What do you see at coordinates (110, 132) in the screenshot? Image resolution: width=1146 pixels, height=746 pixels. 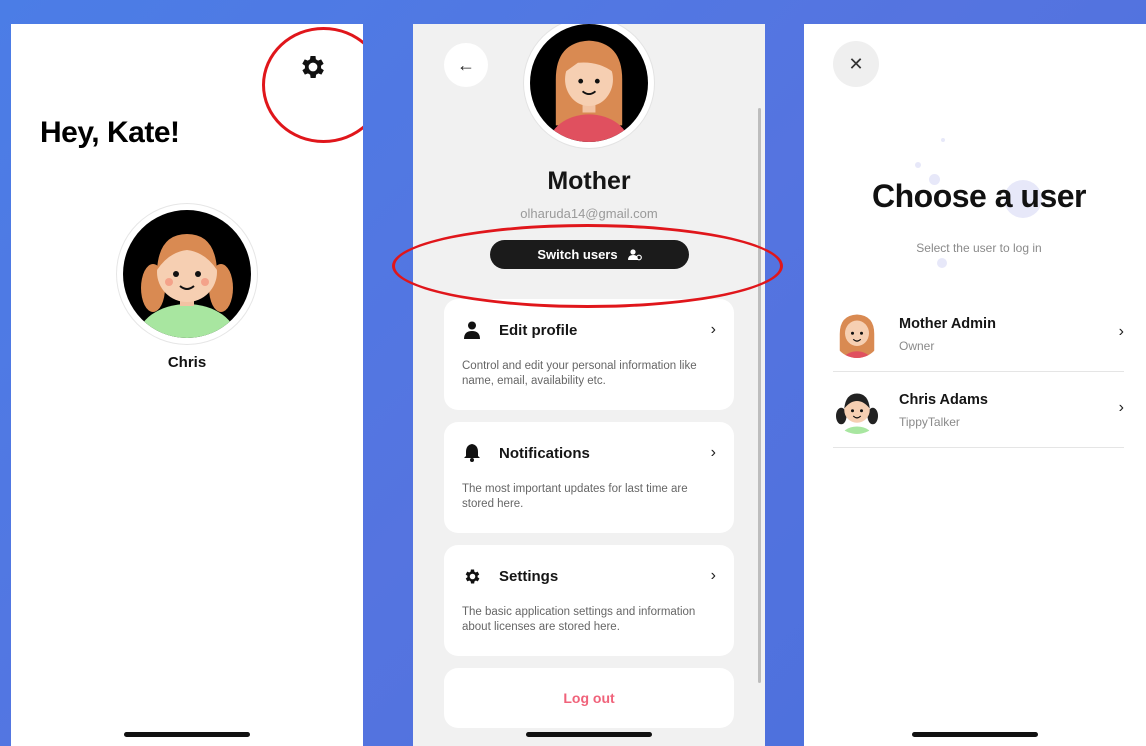 I see `greeting-title: Hey, Kate!` at bounding box center [110, 132].